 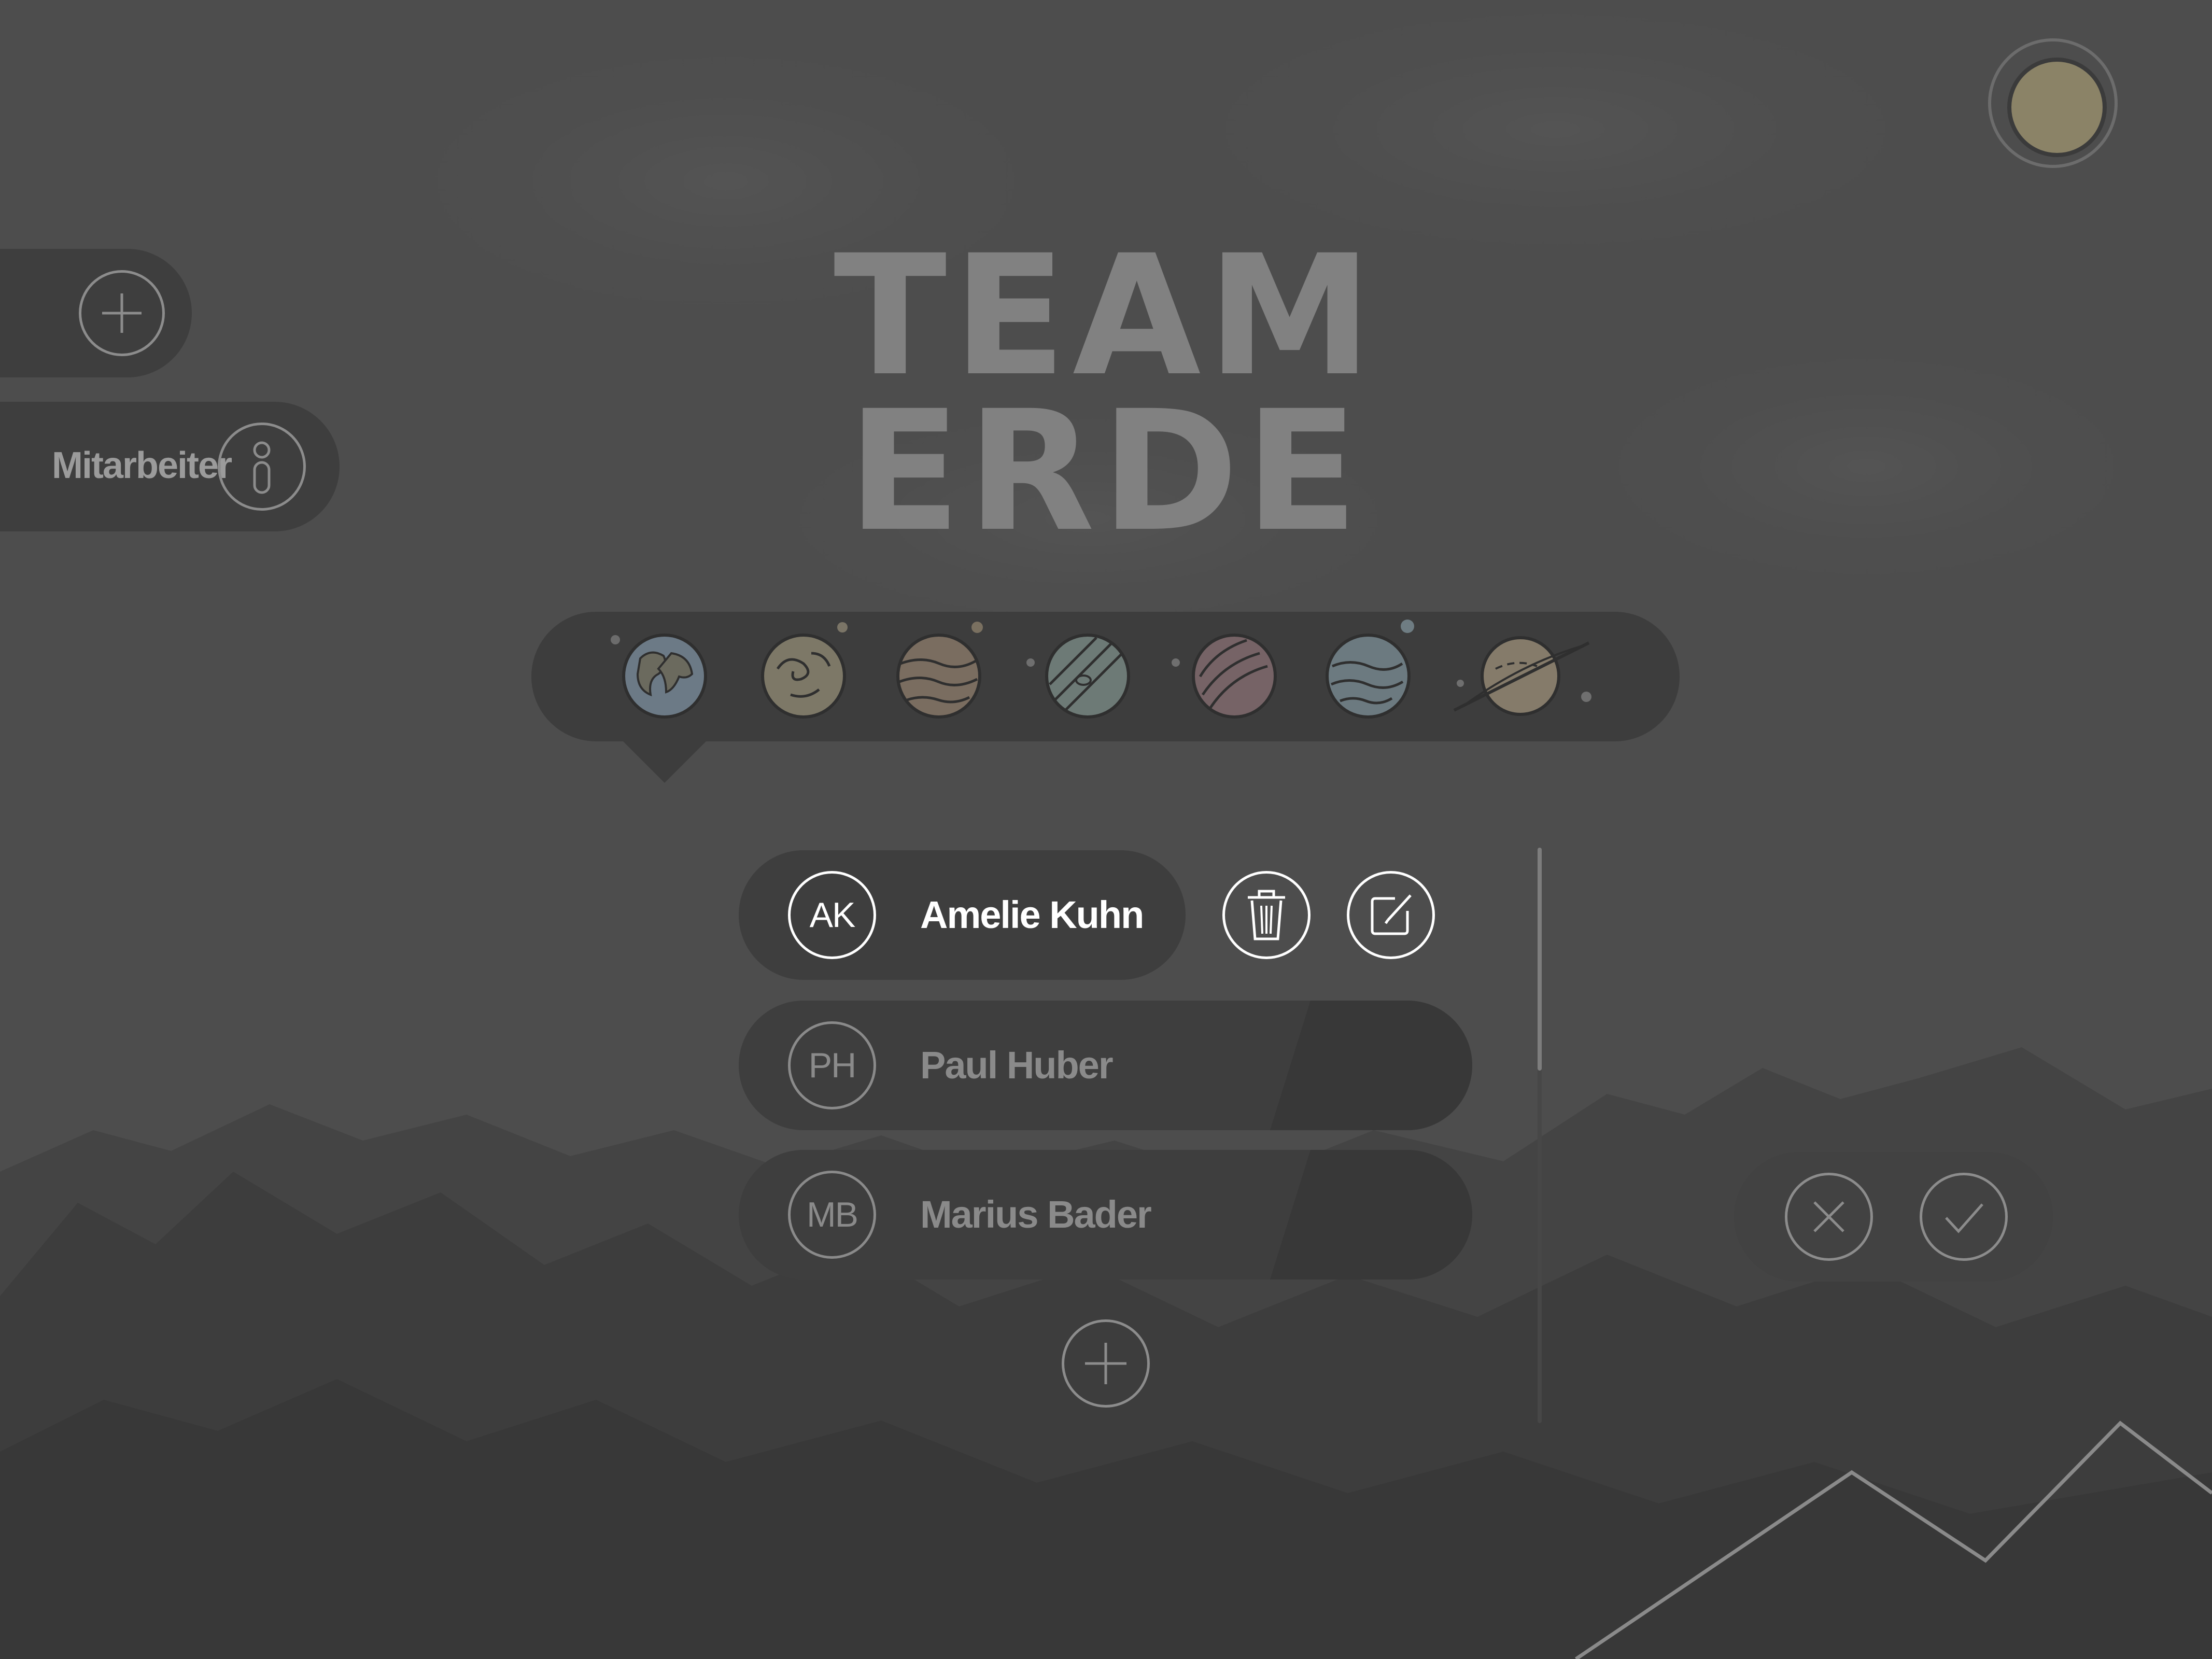 I want to click on member-row: MB Marius Bader, so click(x=1105, y=1215).